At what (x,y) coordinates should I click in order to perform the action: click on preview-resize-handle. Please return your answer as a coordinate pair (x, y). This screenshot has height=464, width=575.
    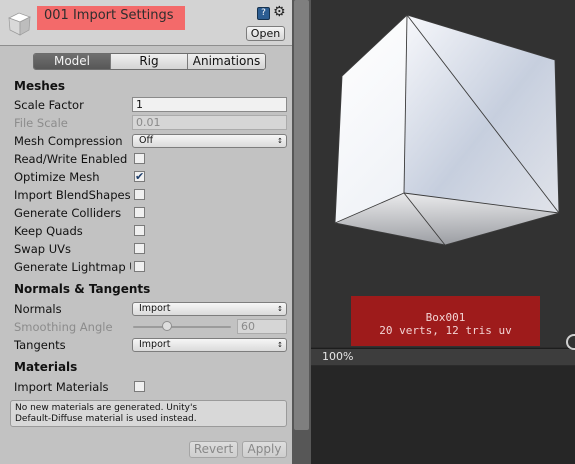
    Looking at the image, I should click on (570, 342).